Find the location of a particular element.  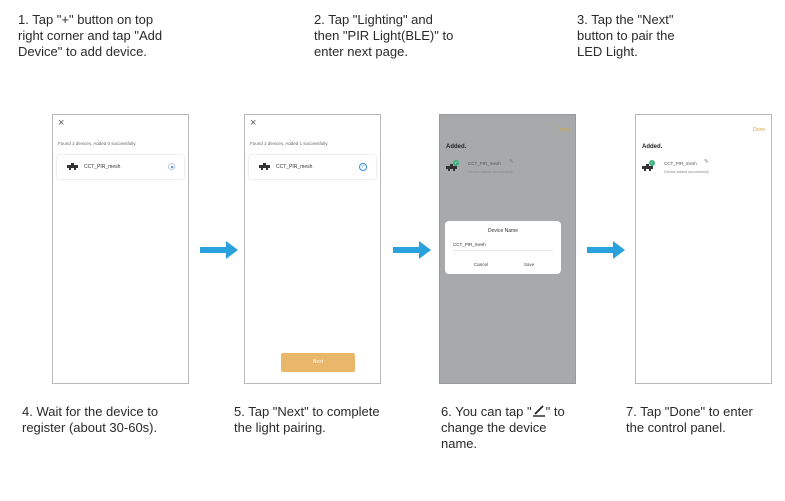

device-row: CCT_PIR_mesh is located at coordinates (120, 167).